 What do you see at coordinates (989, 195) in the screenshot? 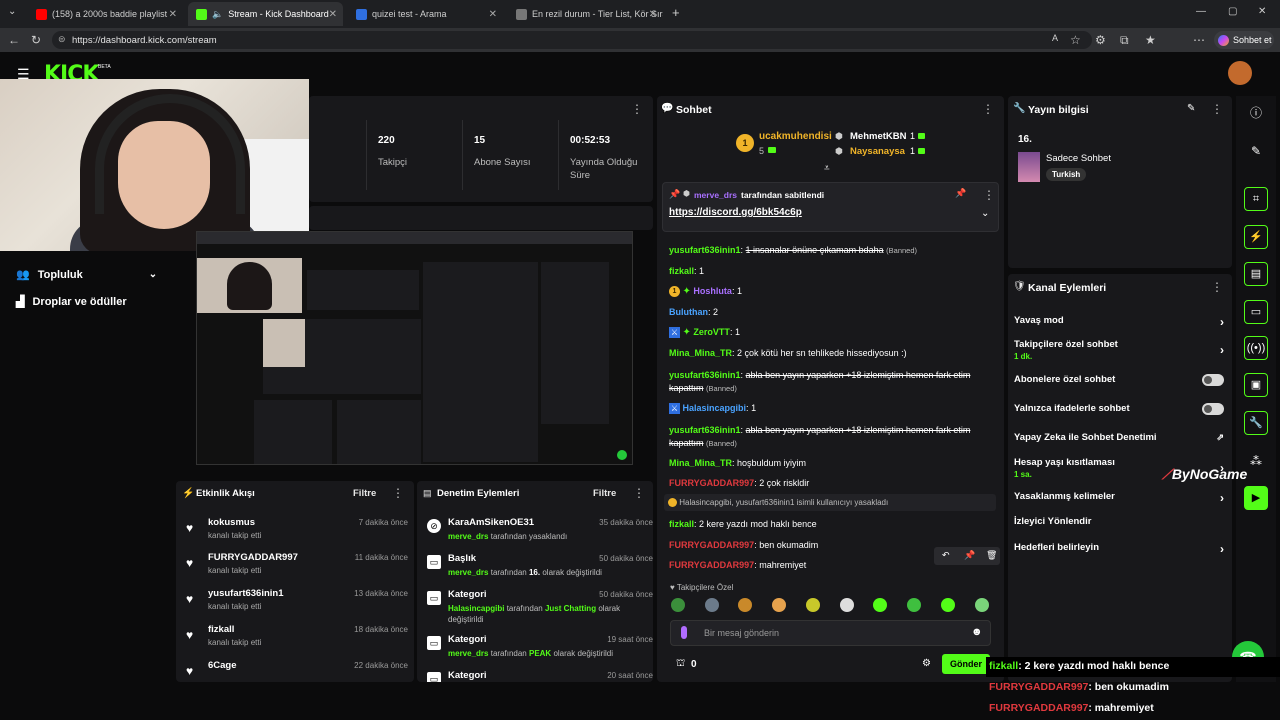
I see `pinned-menu-icon: ⋮` at bounding box center [989, 195].